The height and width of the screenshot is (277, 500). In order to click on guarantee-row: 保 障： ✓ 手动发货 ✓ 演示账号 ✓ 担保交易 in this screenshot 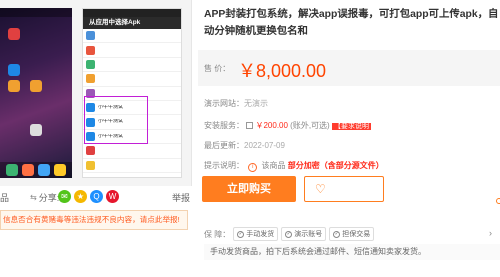, I will do `click(289, 234)`.